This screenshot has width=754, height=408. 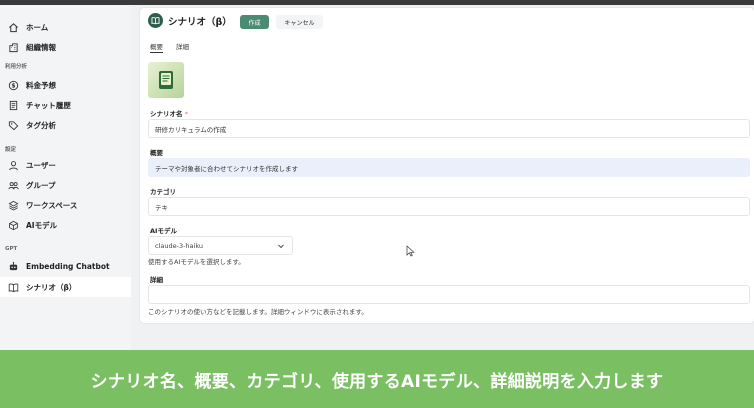 I want to click on scenario-name-input: 研修カリキュラムの作成, so click(x=449, y=128).